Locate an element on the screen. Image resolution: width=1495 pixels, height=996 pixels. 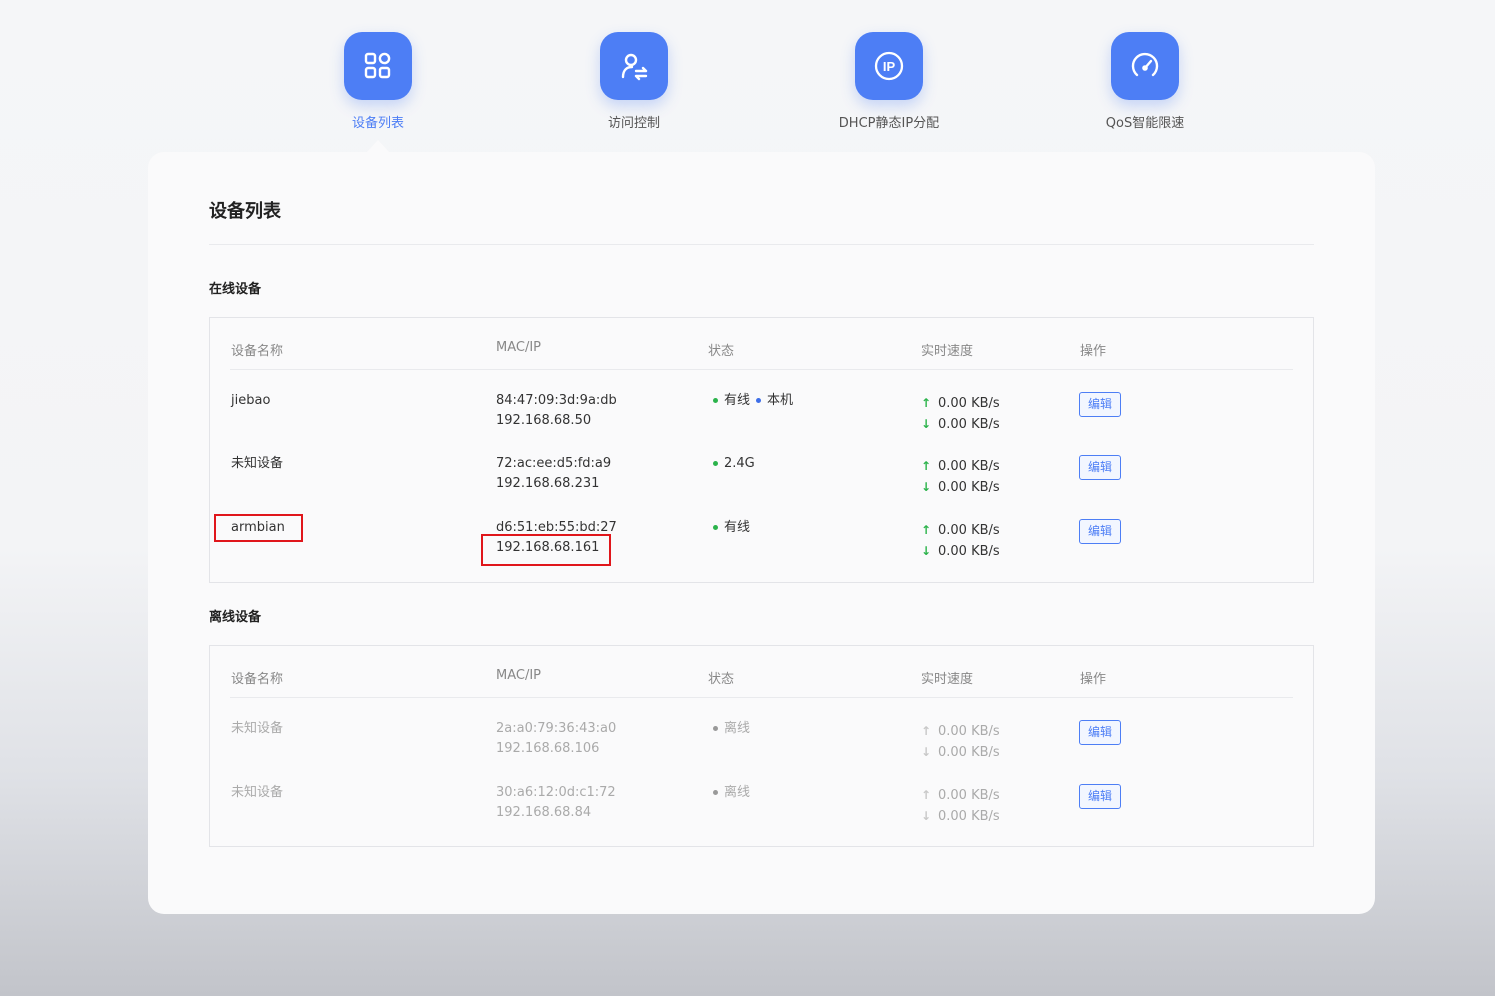
ip-address: 192.168.68.84 is located at coordinates (544, 812).